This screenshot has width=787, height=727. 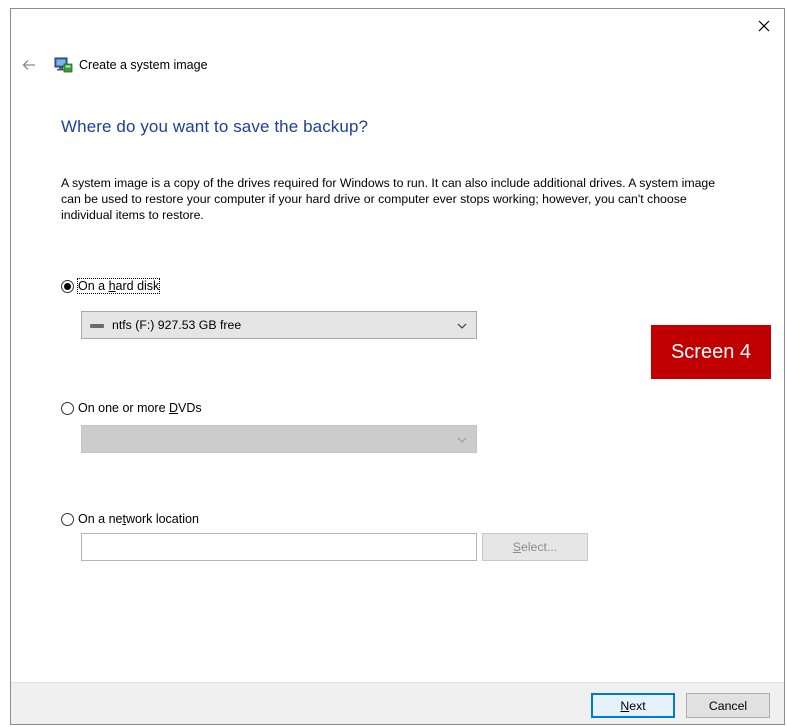 I want to click on radio-hard-disk: On a hard disk, so click(x=111, y=286).